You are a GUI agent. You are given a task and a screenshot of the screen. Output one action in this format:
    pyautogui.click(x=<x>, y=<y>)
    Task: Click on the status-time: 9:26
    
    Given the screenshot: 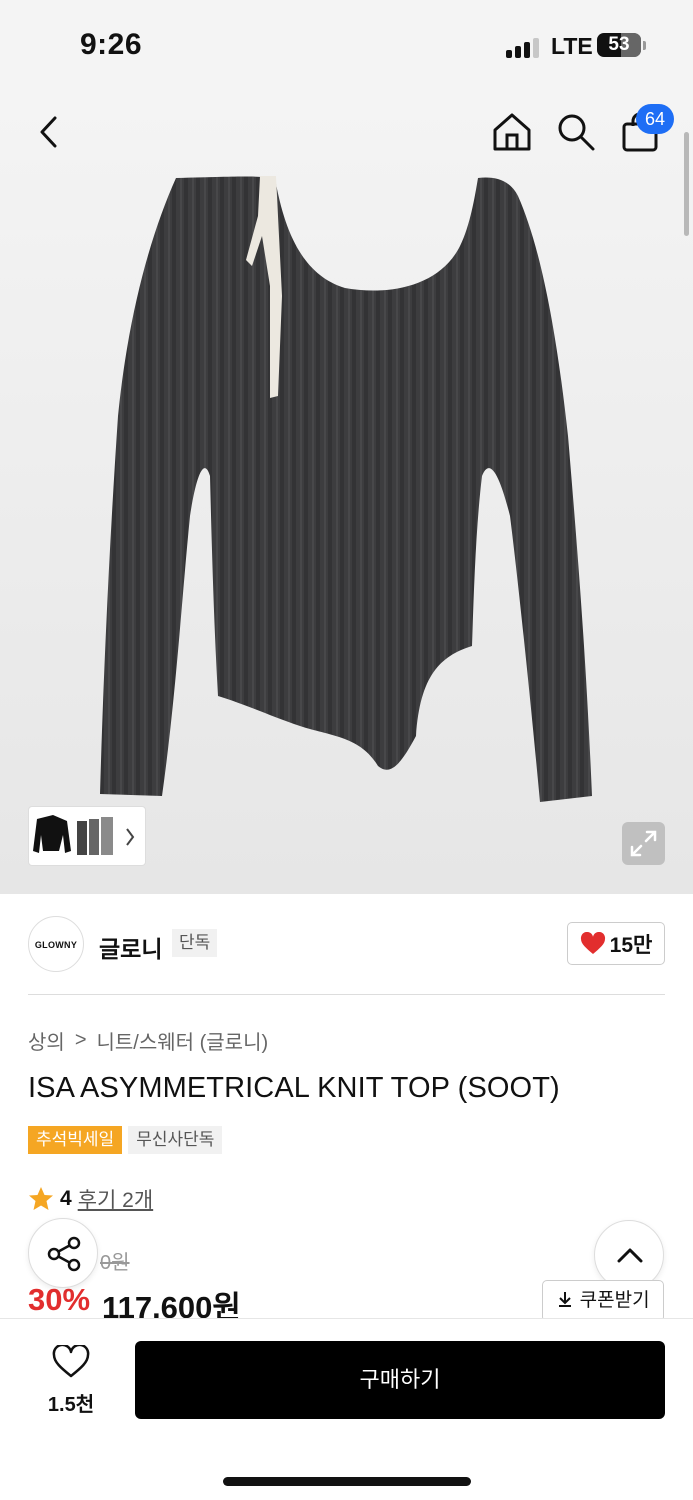 What is the action you would take?
    pyautogui.click(x=111, y=44)
    